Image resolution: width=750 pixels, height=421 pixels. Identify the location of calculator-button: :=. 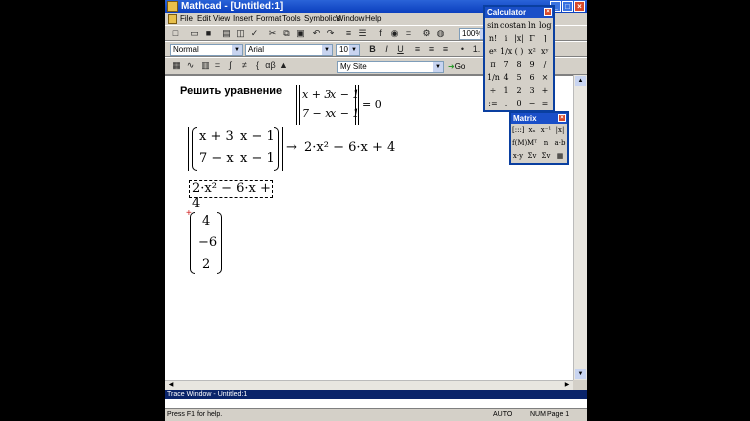
(493, 103).